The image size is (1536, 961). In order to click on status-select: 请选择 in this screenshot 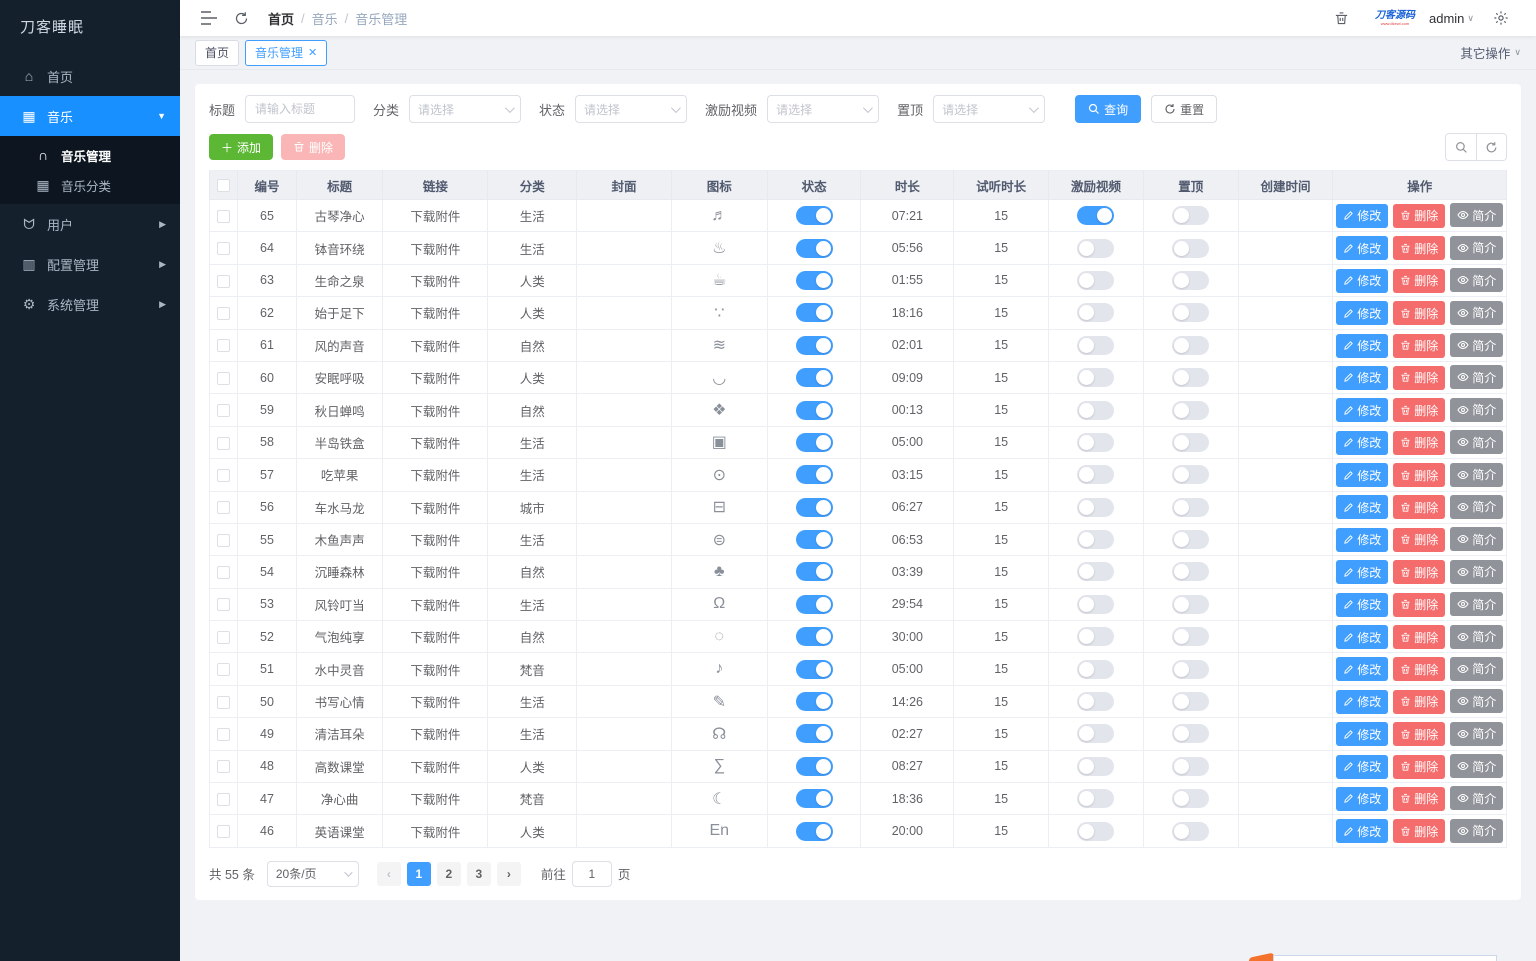, I will do `click(631, 109)`.